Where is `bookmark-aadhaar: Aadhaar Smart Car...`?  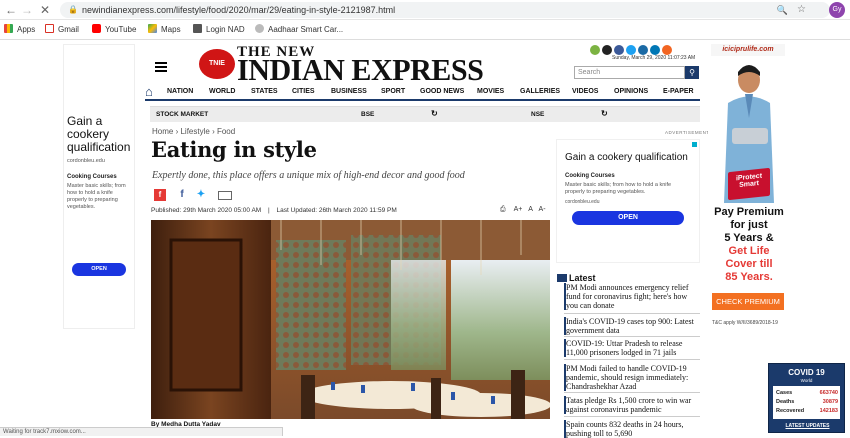 bookmark-aadhaar: Aadhaar Smart Car... is located at coordinates (299, 30).